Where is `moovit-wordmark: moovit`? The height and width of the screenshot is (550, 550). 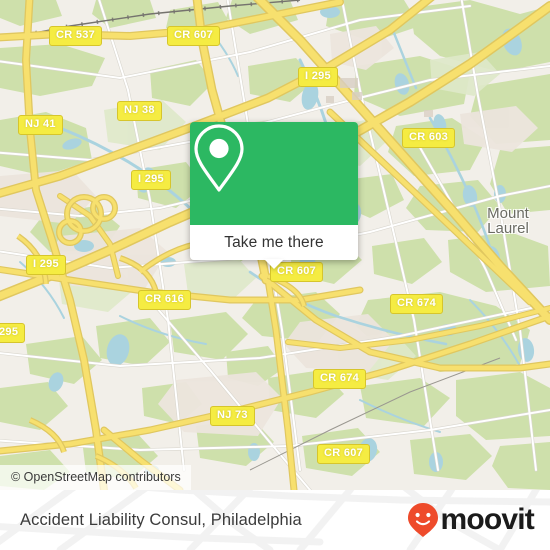 moovit-wordmark: moovit is located at coordinates (487, 519).